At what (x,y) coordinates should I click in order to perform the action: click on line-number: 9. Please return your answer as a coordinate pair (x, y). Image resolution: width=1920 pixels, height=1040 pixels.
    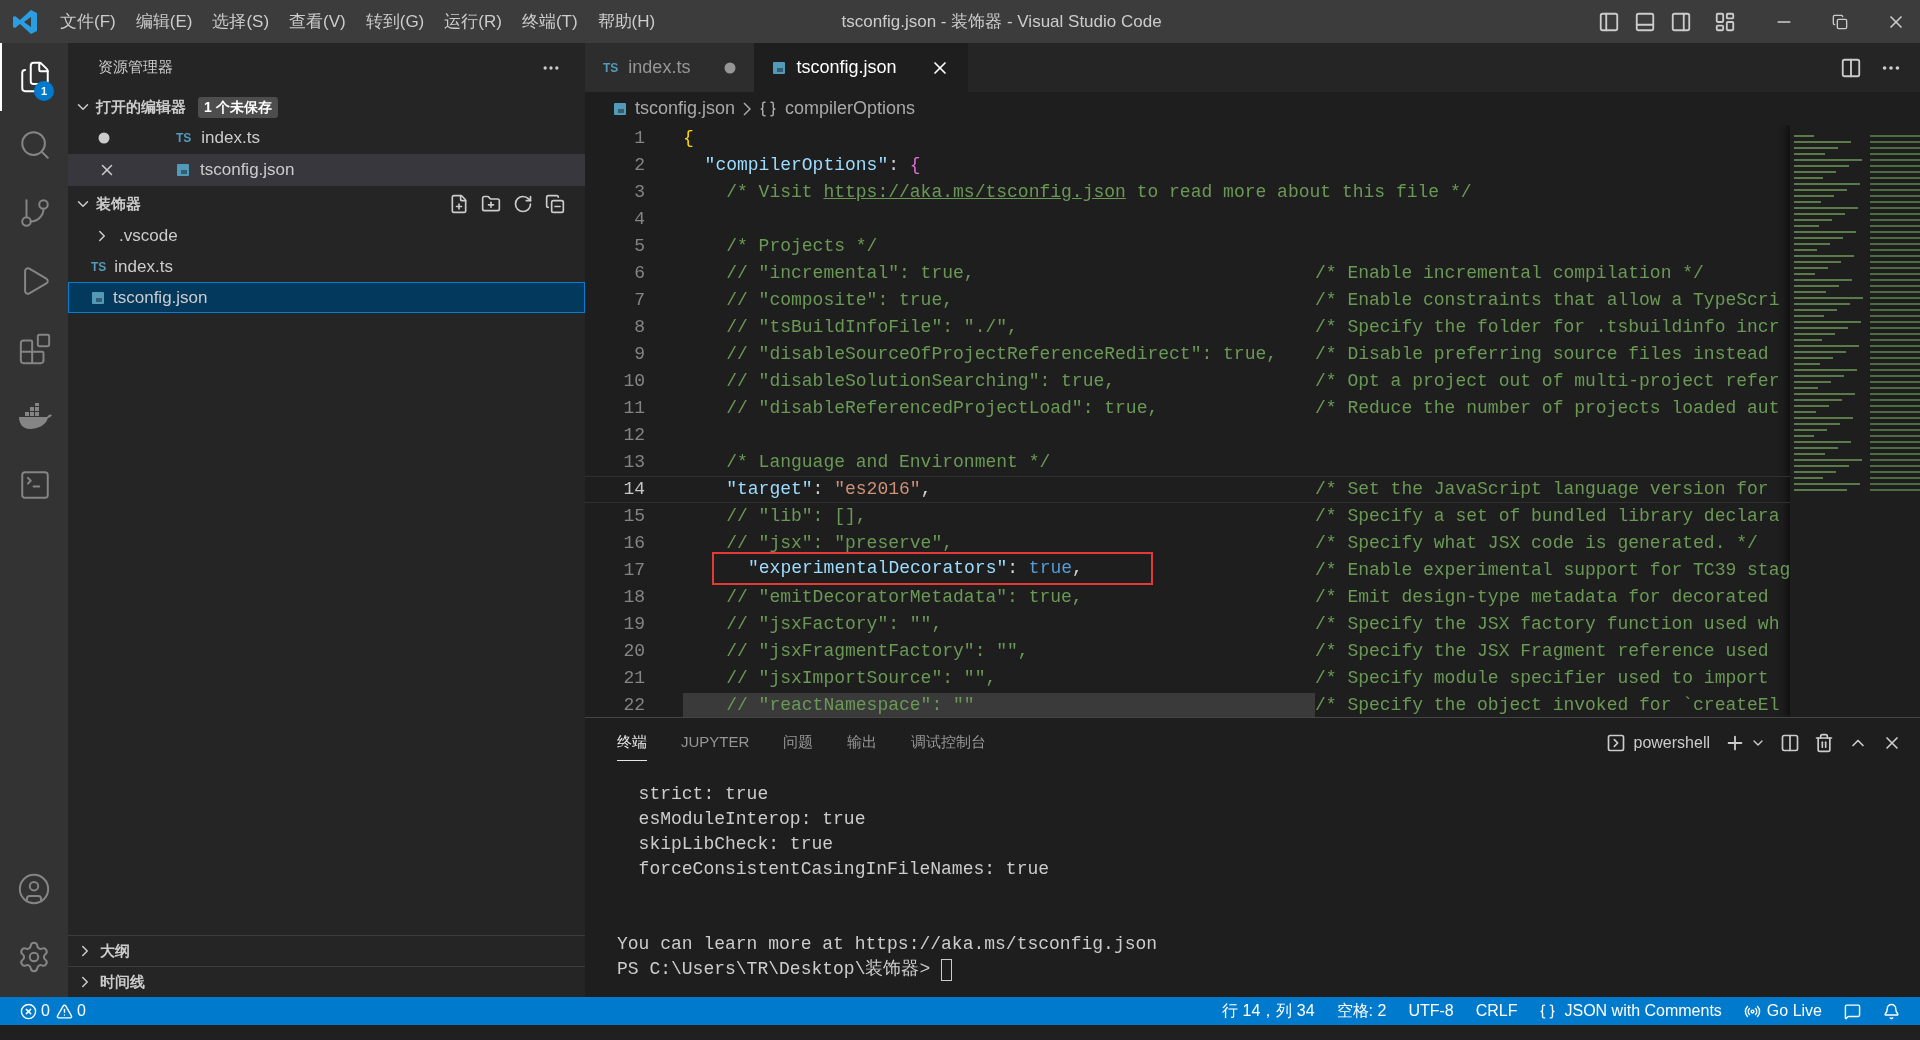
    Looking at the image, I should click on (639, 354).